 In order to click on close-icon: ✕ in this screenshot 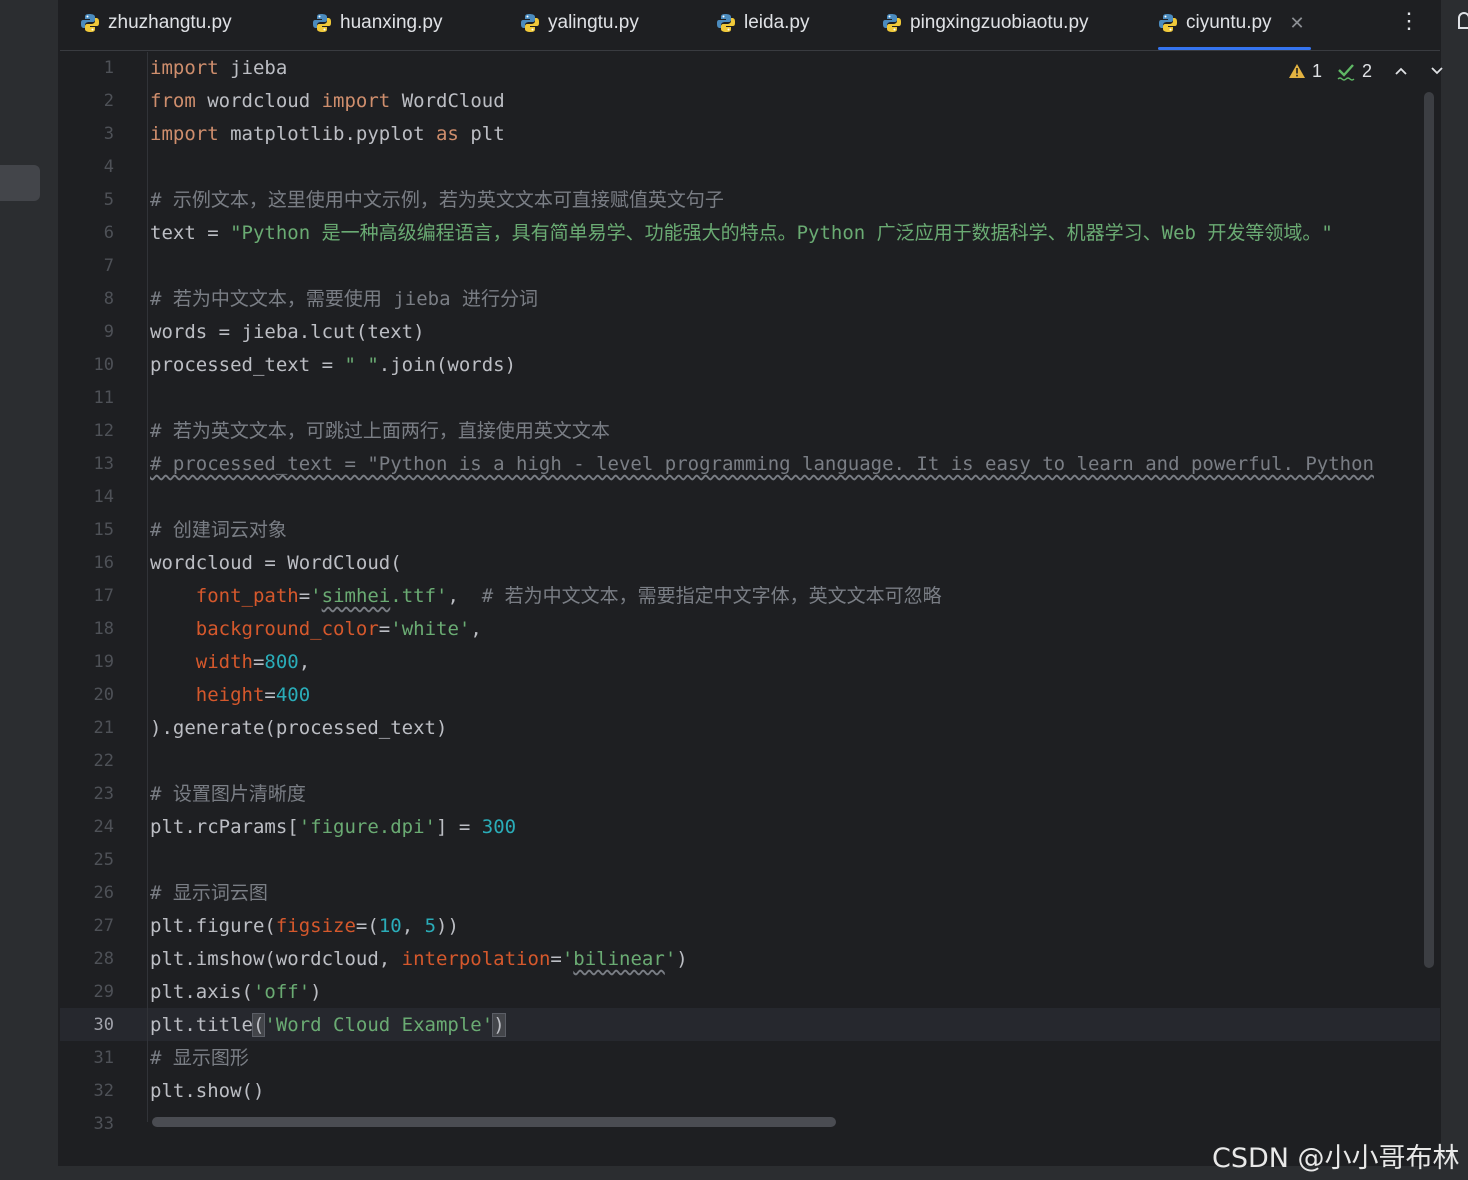, I will do `click(1297, 23)`.